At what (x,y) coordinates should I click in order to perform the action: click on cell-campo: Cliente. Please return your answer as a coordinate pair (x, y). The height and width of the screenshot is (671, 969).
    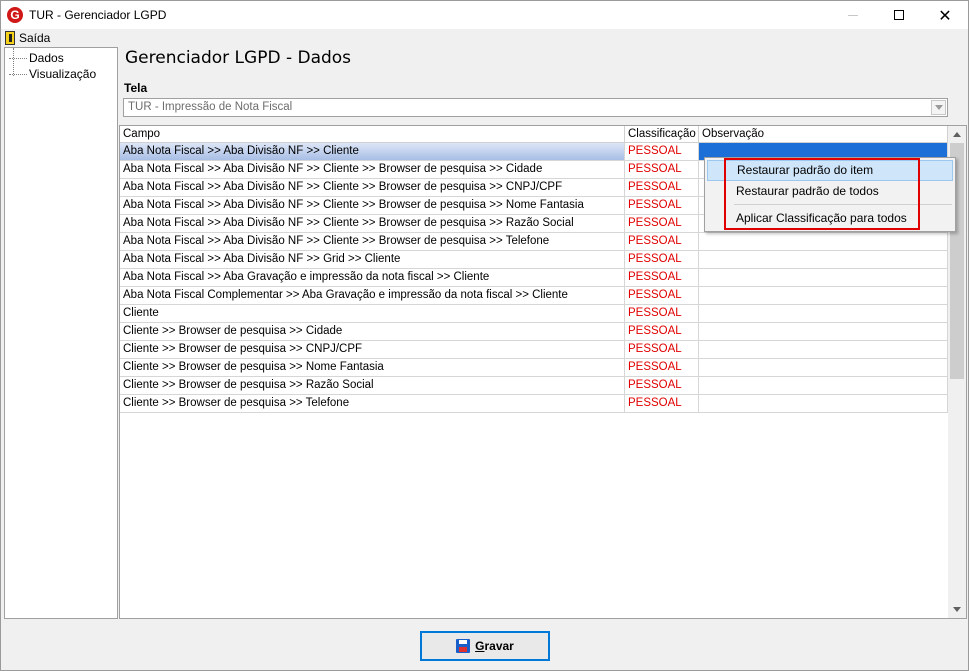
    Looking at the image, I should click on (372, 313).